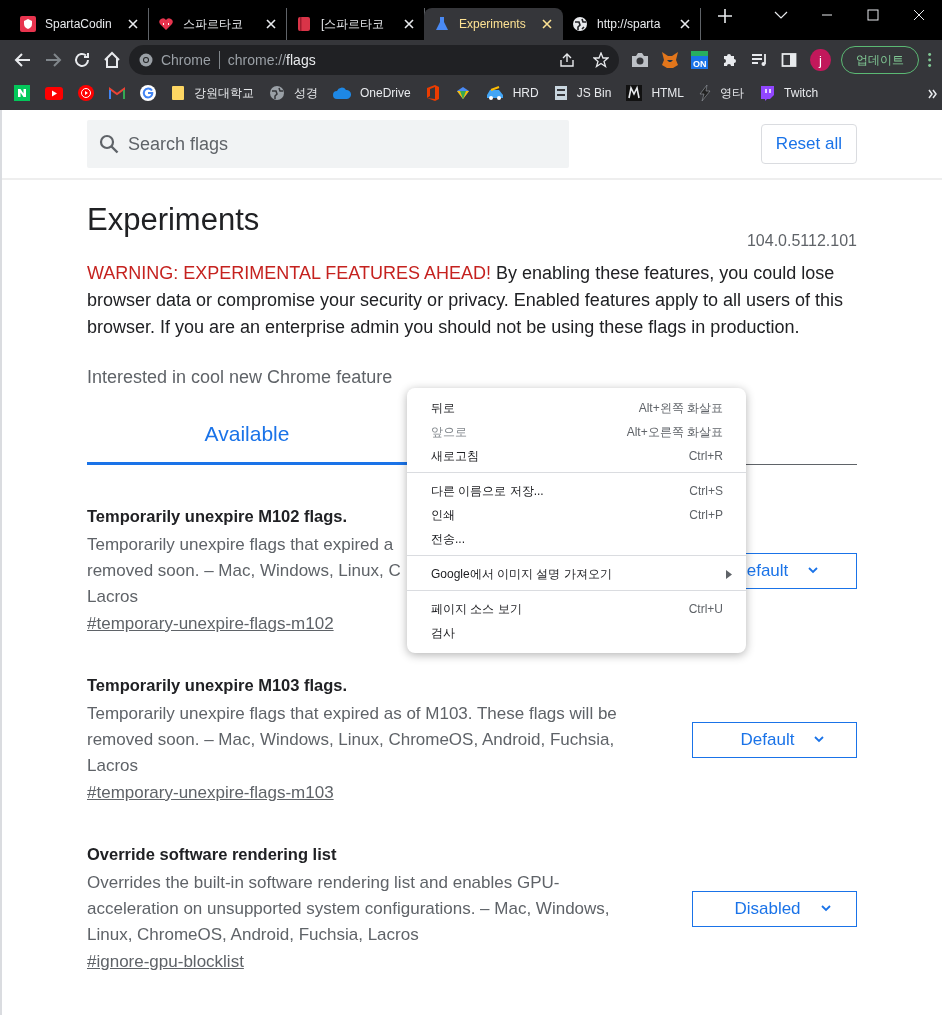 The image size is (942, 1015). I want to click on flag-description-line: Temporarily unexpire flags that expired a, so click(241, 545).